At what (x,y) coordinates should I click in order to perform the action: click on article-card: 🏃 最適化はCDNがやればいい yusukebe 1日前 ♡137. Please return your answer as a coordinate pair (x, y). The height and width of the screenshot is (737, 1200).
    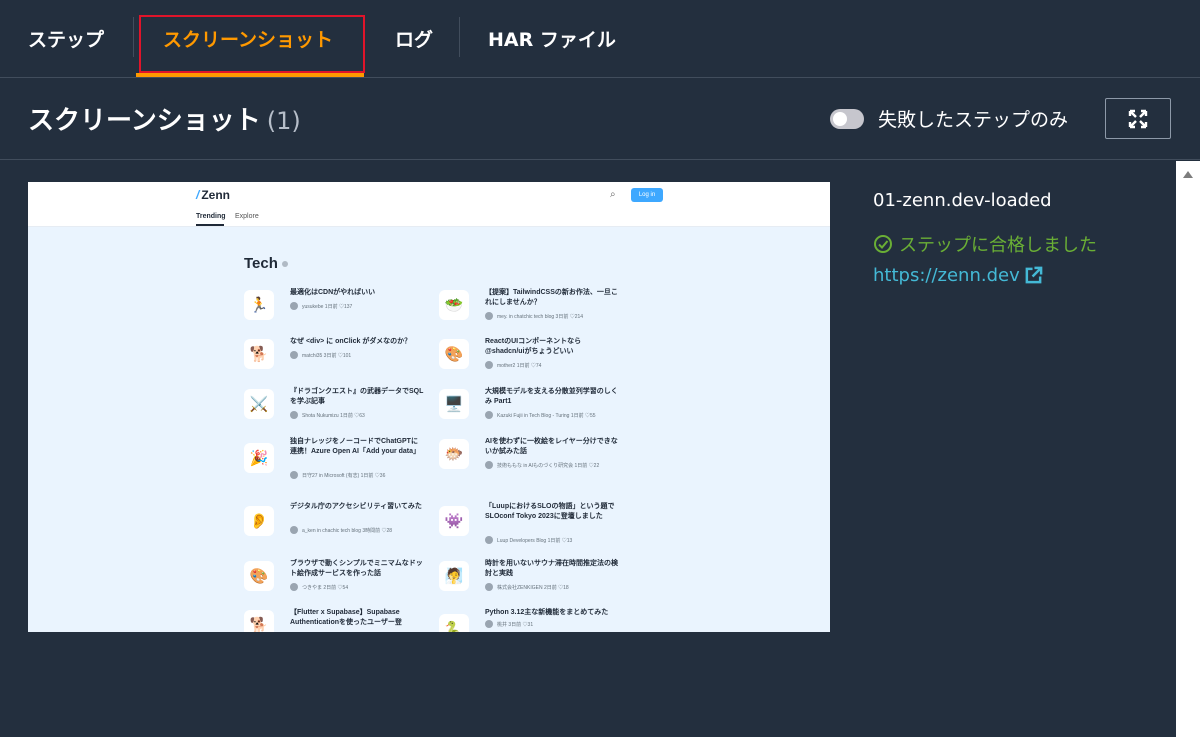
    Looking at the image, I should click on (334, 312).